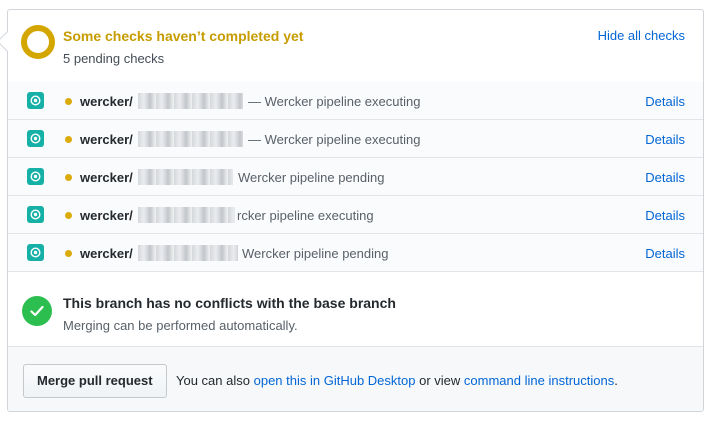 This screenshot has height=423, width=709. I want to click on merge-text-prefix: You can also, so click(213, 380).